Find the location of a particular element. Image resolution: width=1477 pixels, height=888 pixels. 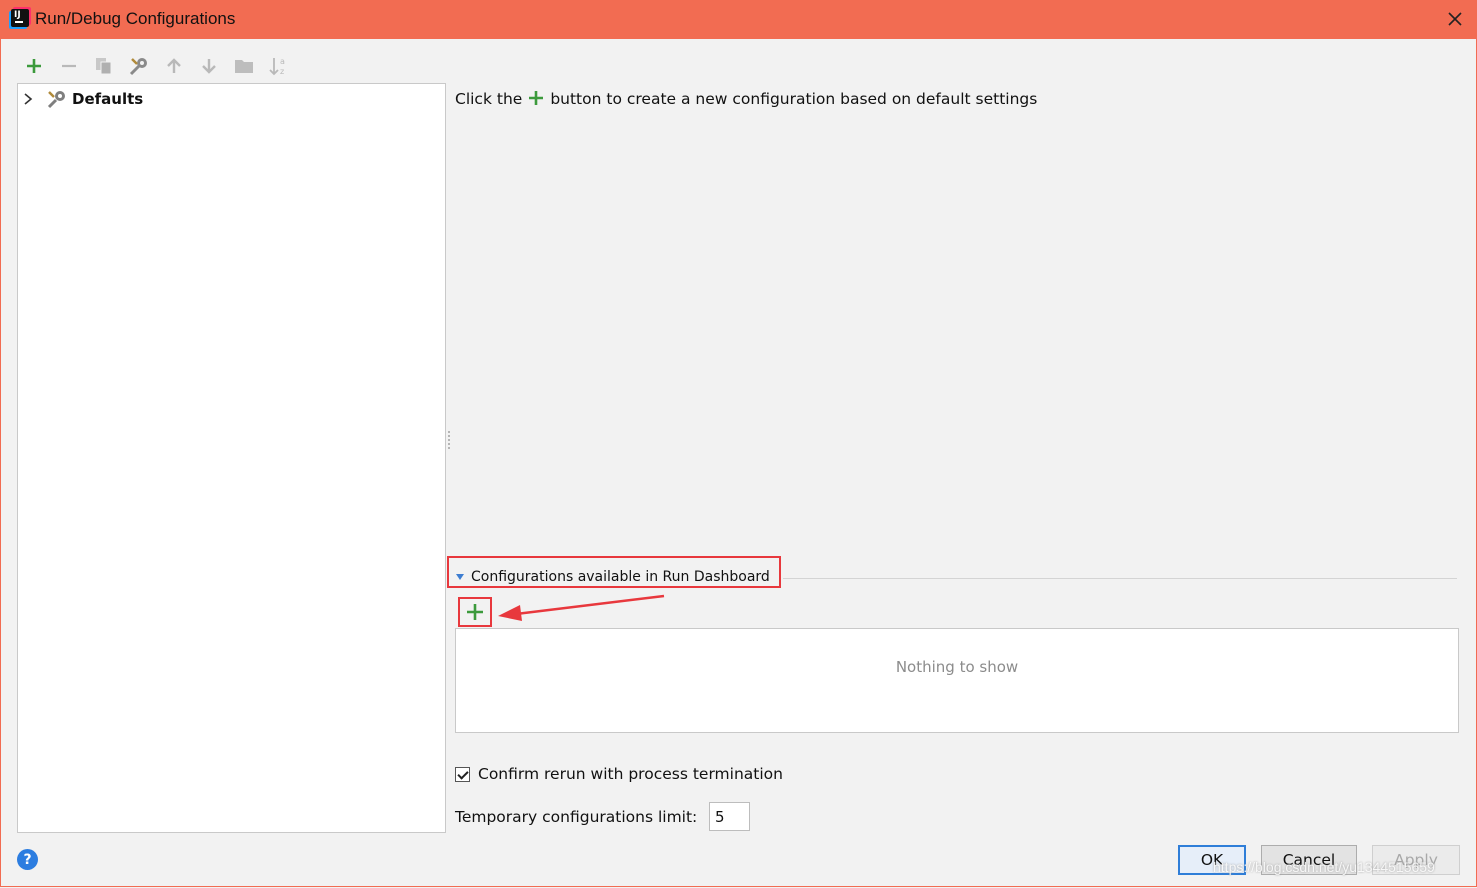

sort-icon: a z is located at coordinates (277, 66).